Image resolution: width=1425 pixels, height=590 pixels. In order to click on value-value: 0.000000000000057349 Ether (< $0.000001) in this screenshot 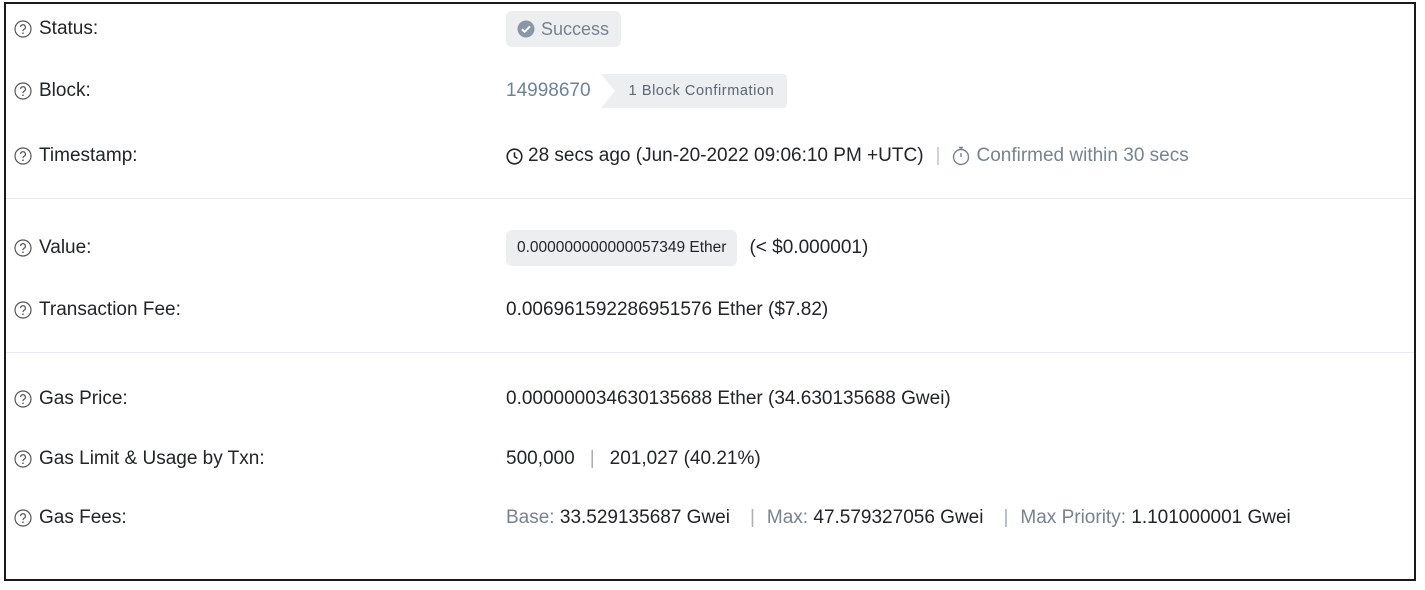, I will do `click(687, 248)`.